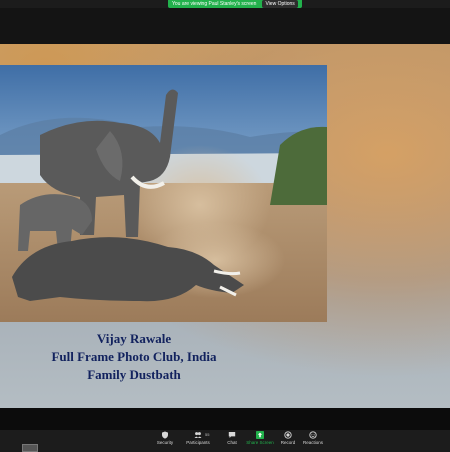  I want to click on club-name: Full Frame Photo Club, India, so click(134, 356).